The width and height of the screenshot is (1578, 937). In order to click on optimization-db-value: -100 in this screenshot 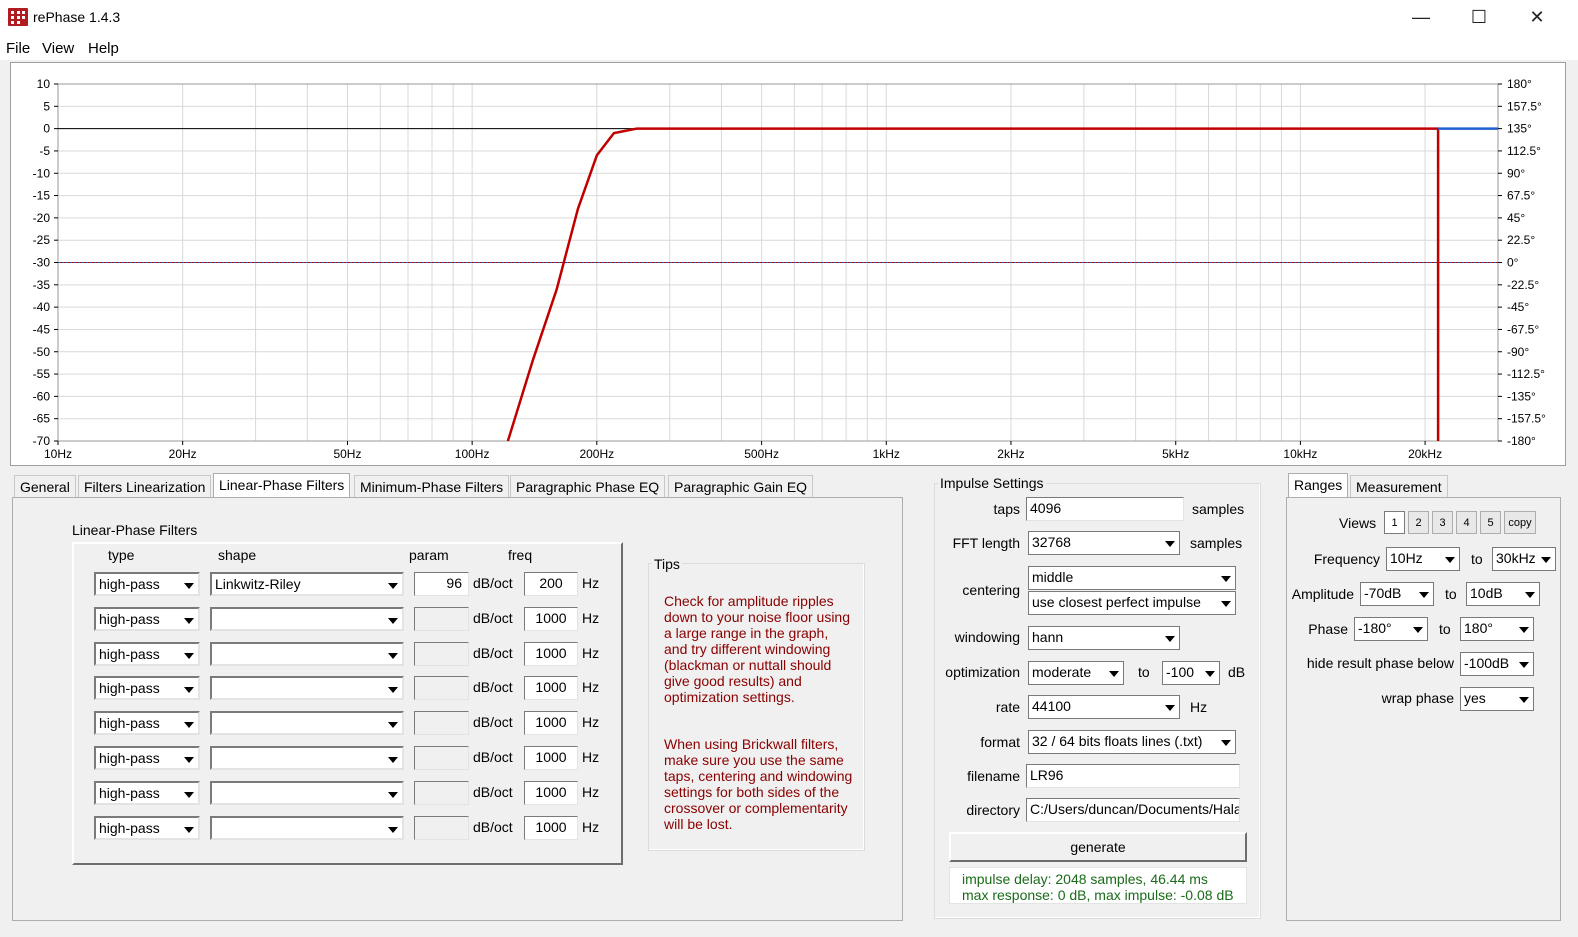, I will do `click(1180, 672)`.